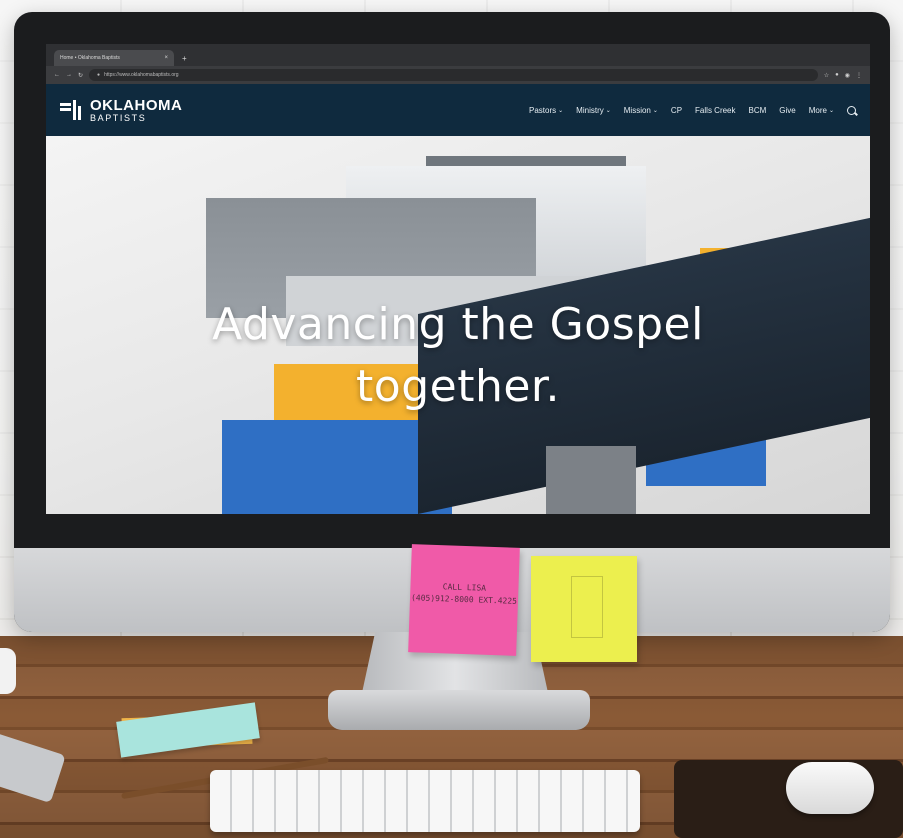  What do you see at coordinates (584, 609) in the screenshot?
I see `sticky-note-yellow` at bounding box center [584, 609].